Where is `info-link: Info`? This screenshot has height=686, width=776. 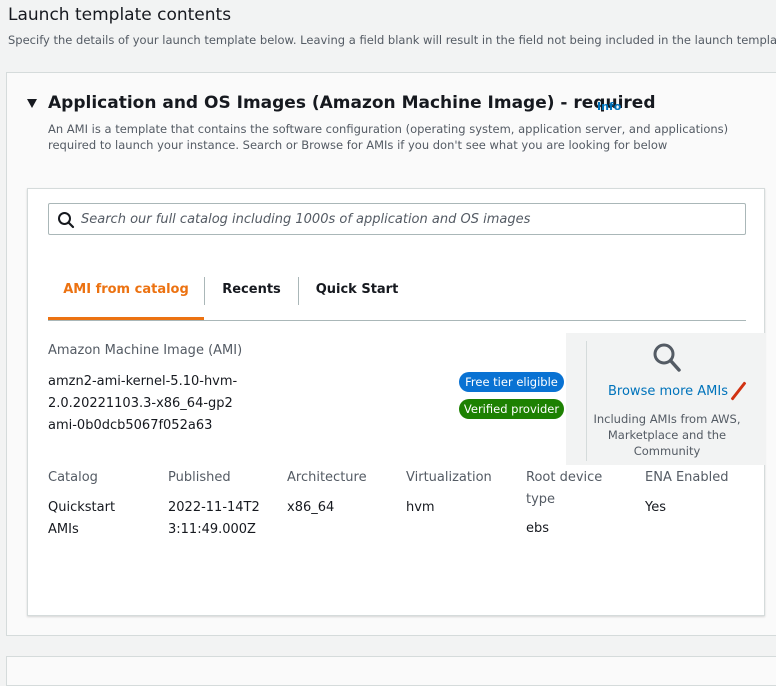
info-link: Info is located at coordinates (609, 106).